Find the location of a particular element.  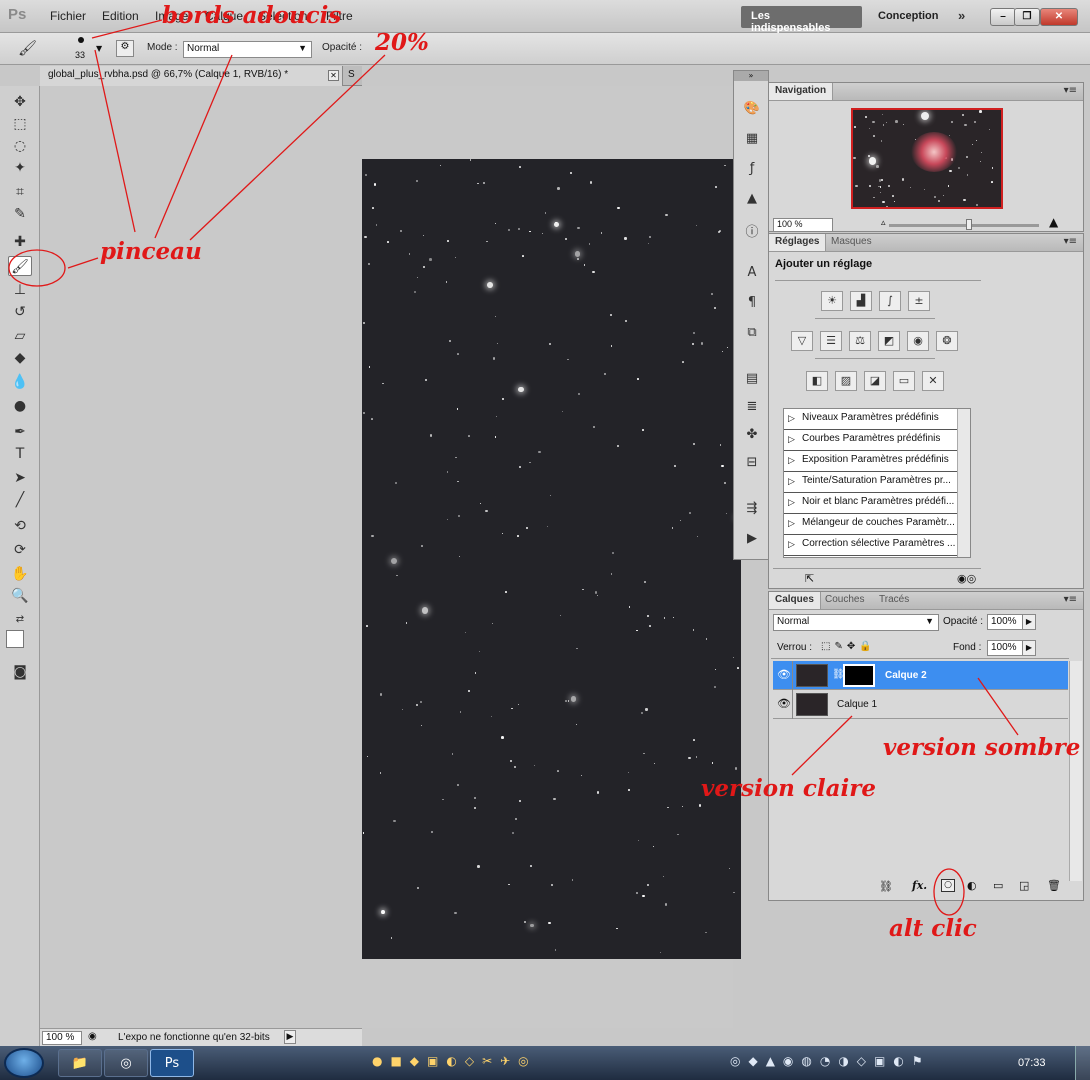

circle-add-mask is located at coordinates (949, 892).